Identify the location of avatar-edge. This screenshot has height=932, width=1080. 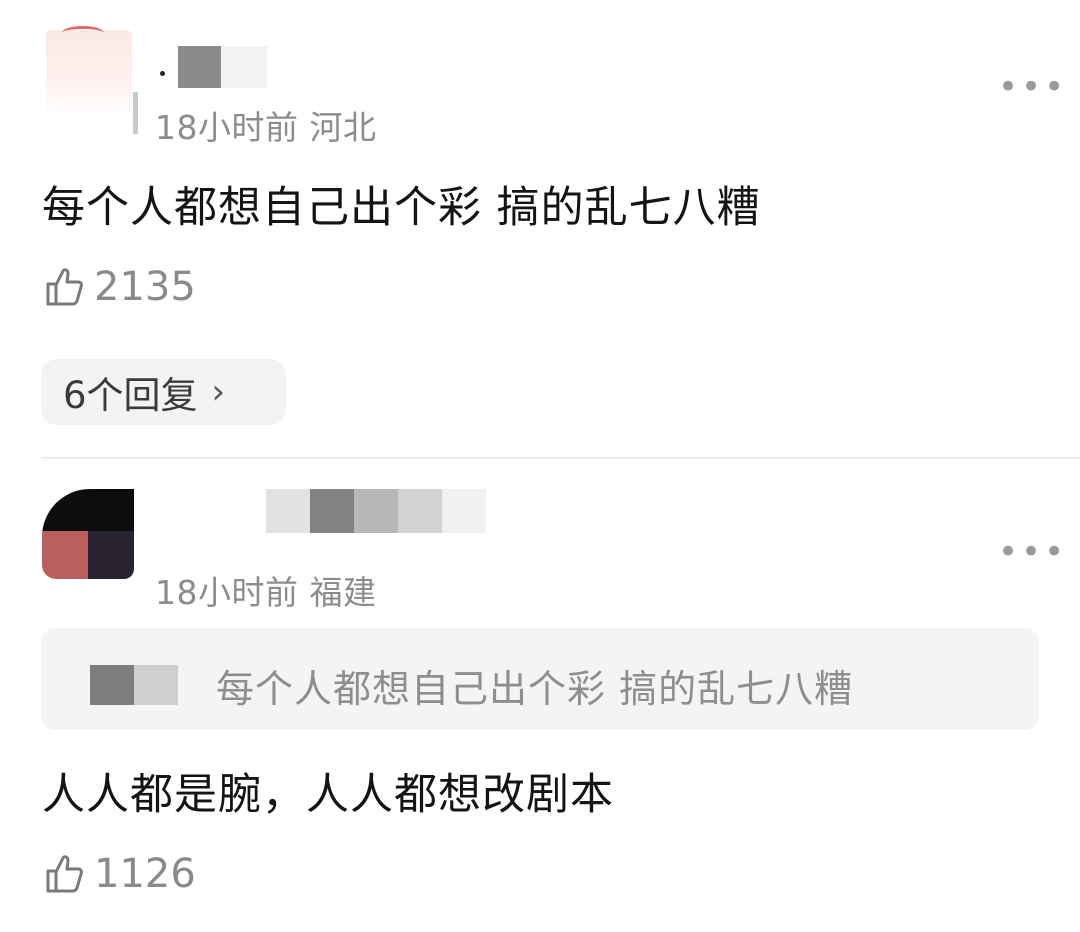
(135, 113).